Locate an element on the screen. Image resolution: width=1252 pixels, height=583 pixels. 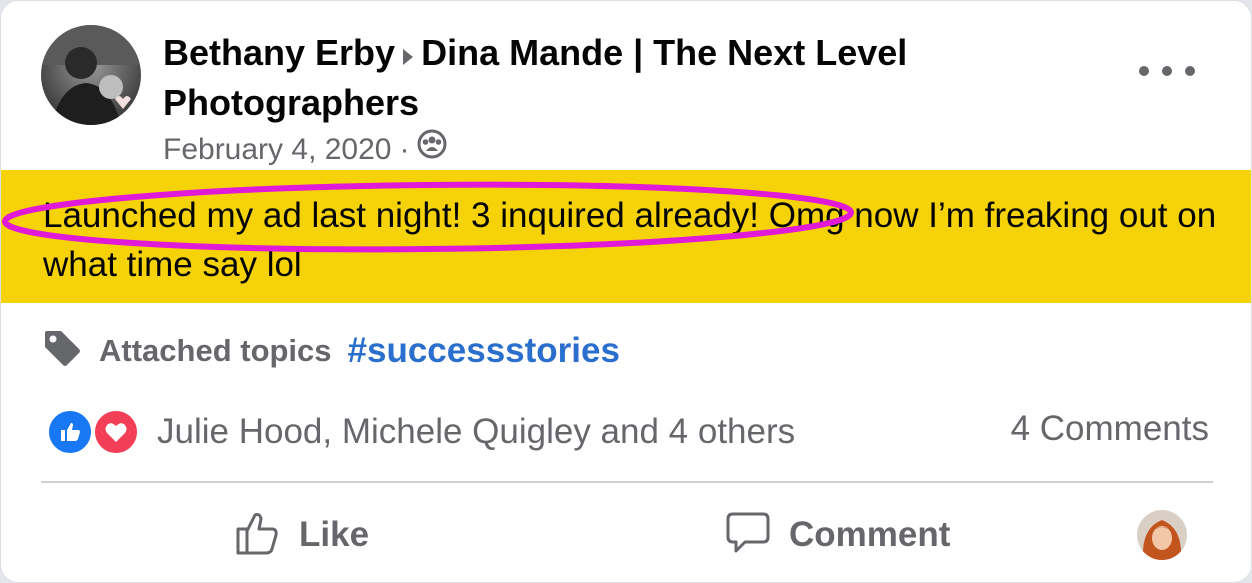
author-name: Bethany Erby is located at coordinates (279, 52).